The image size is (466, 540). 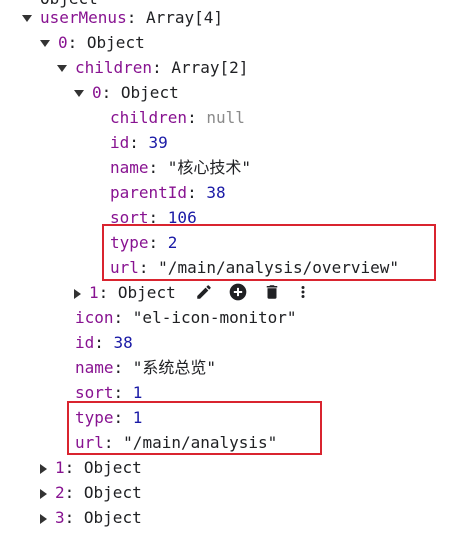 What do you see at coordinates (149, 117) in the screenshot?
I see `field-key: children` at bounding box center [149, 117].